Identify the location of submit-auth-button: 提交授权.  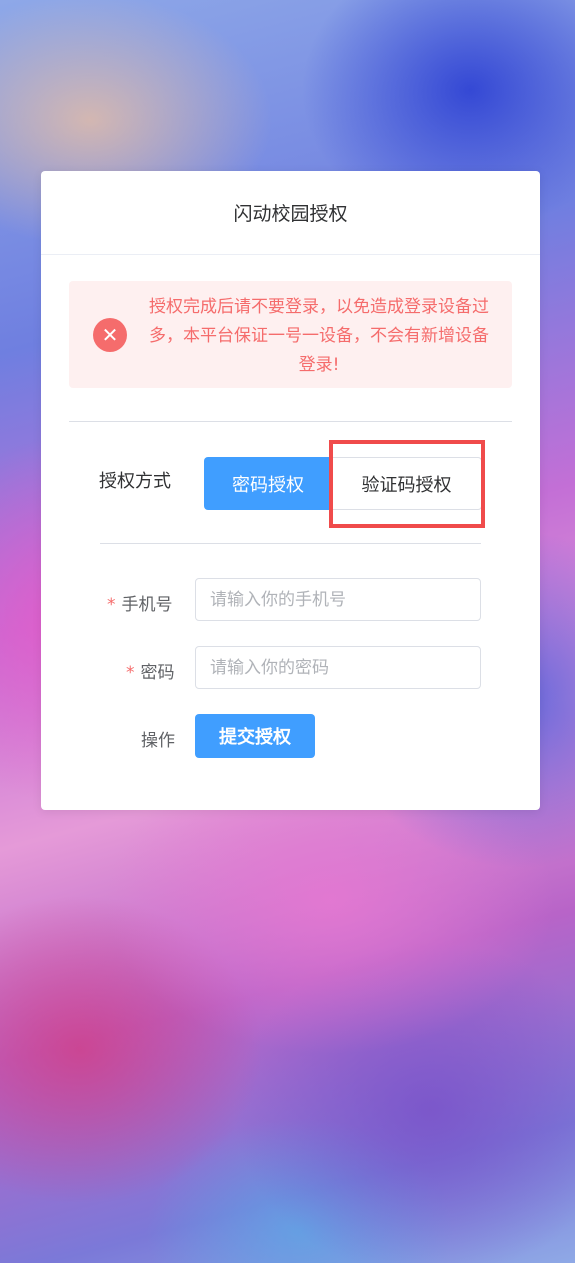
(255, 736).